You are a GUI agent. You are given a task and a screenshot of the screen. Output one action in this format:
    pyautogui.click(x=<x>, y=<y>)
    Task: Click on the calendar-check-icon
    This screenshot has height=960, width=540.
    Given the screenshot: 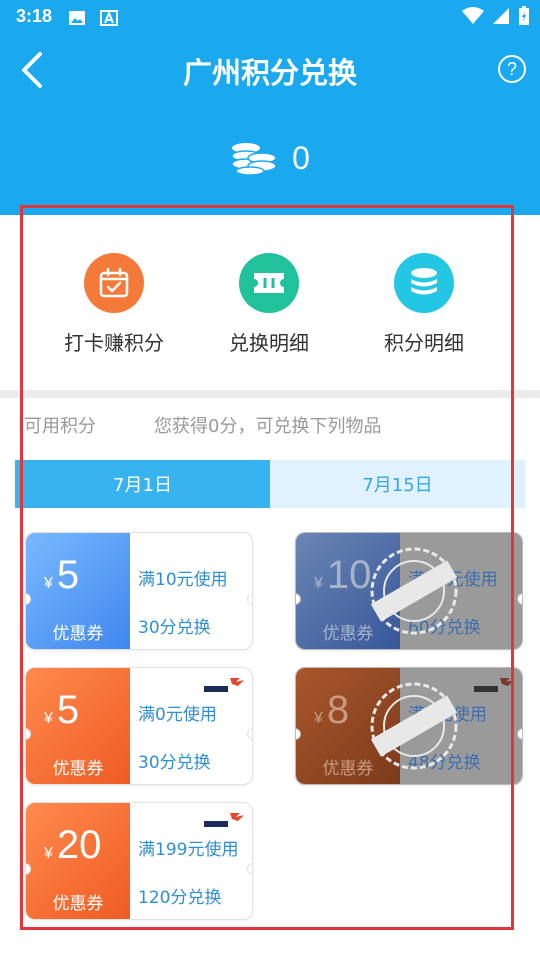 What is the action you would take?
    pyautogui.click(x=114, y=282)
    